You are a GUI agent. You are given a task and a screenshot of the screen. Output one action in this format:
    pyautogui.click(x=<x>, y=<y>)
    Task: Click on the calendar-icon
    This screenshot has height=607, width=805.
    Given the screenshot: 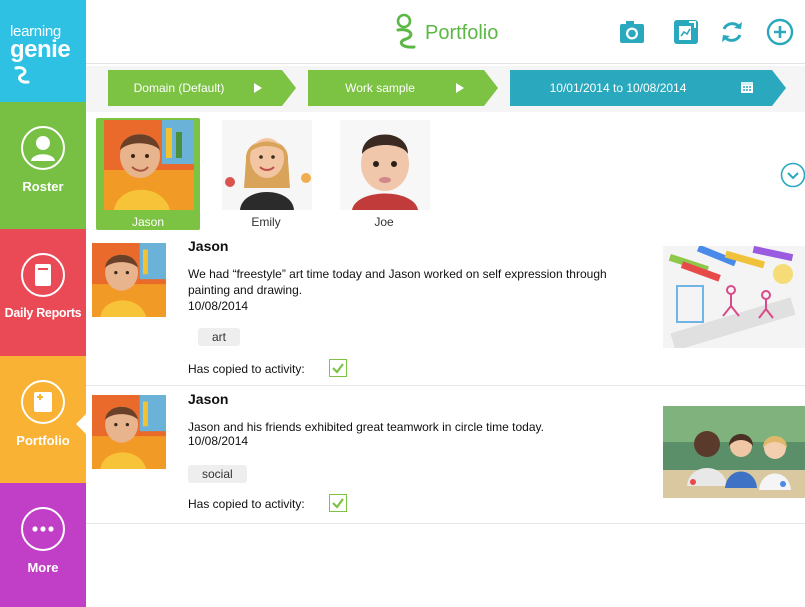 What is the action you would take?
    pyautogui.click(x=747, y=87)
    